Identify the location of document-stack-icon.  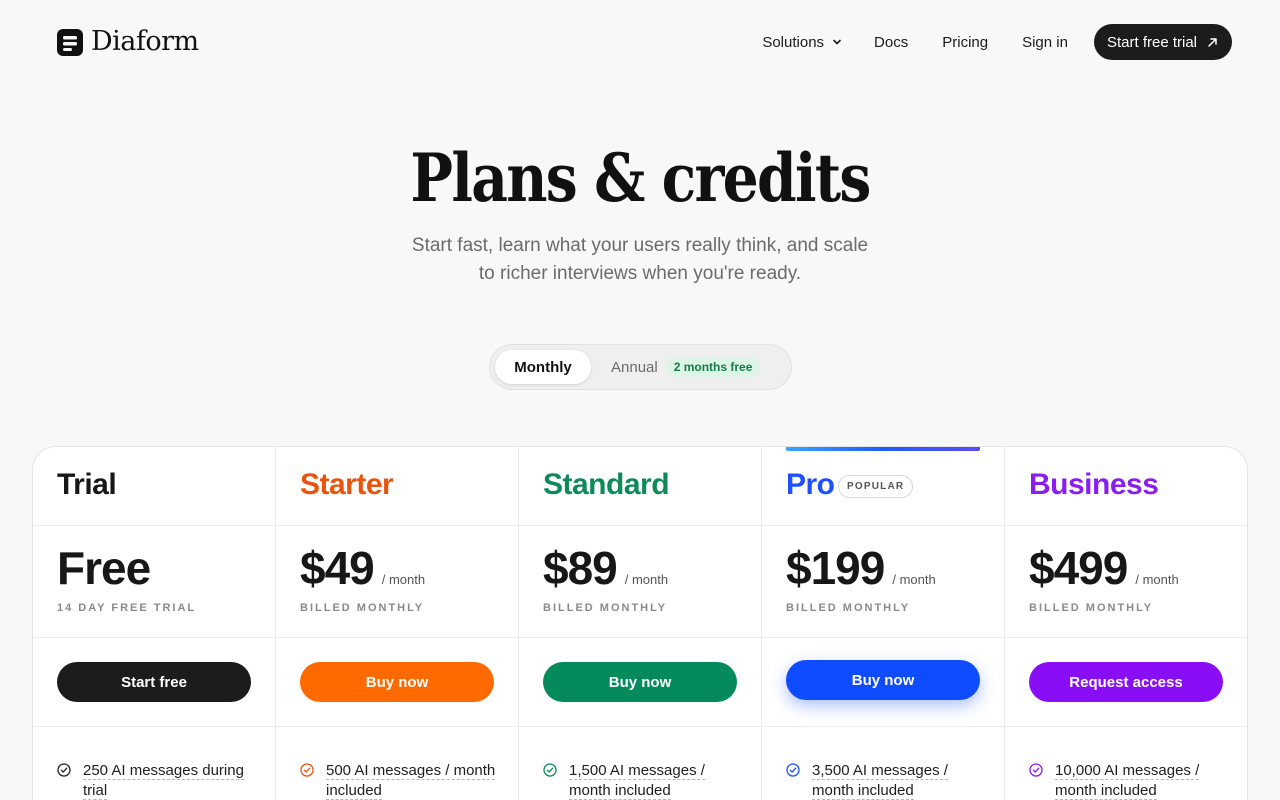
(70, 42).